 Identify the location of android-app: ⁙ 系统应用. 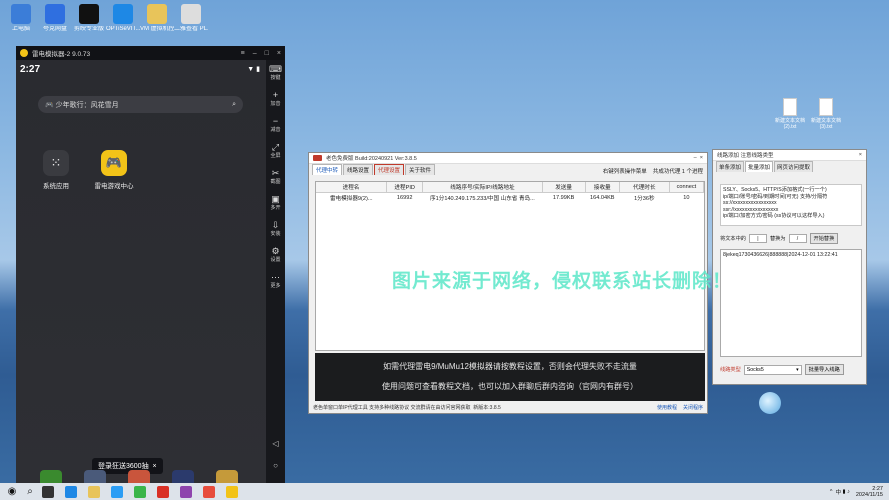
(56, 170).